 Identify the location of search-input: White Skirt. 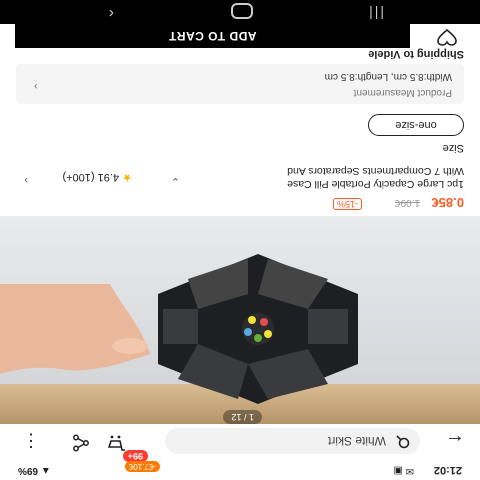
(292, 441).